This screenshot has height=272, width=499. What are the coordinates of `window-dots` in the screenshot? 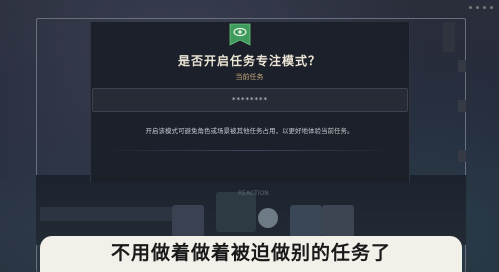 It's located at (481, 7).